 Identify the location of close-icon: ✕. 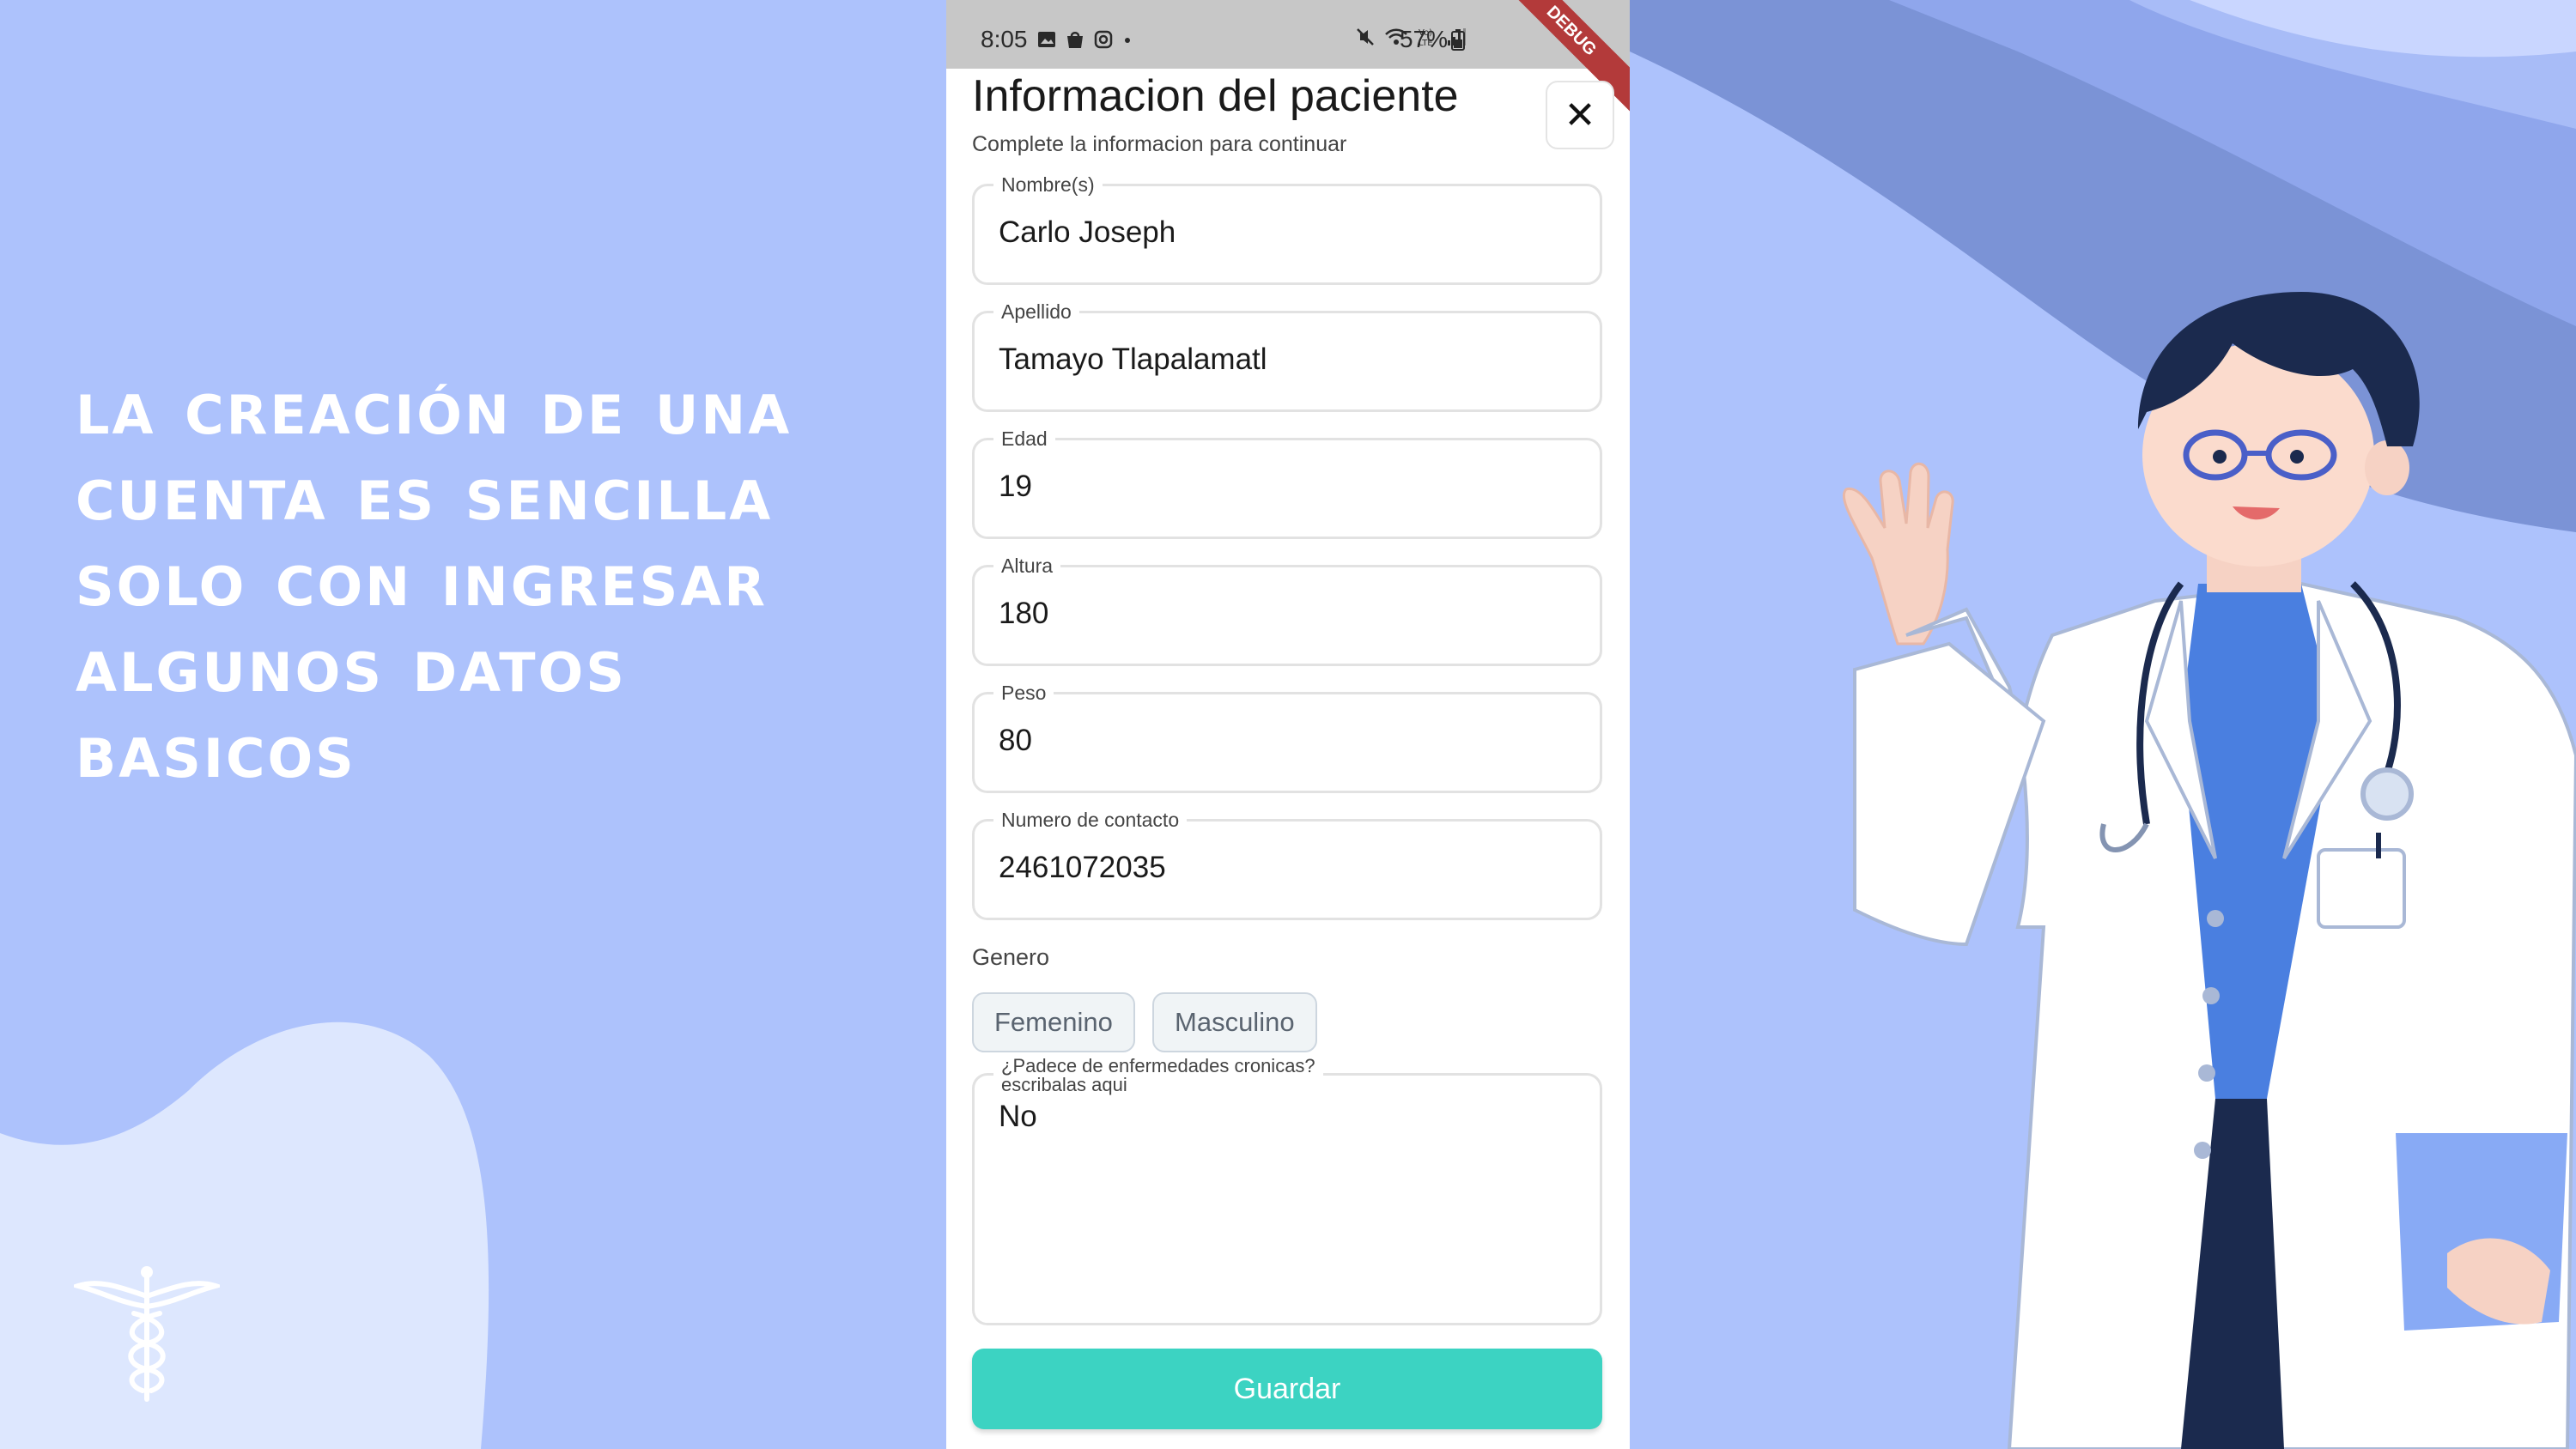
(1580, 115).